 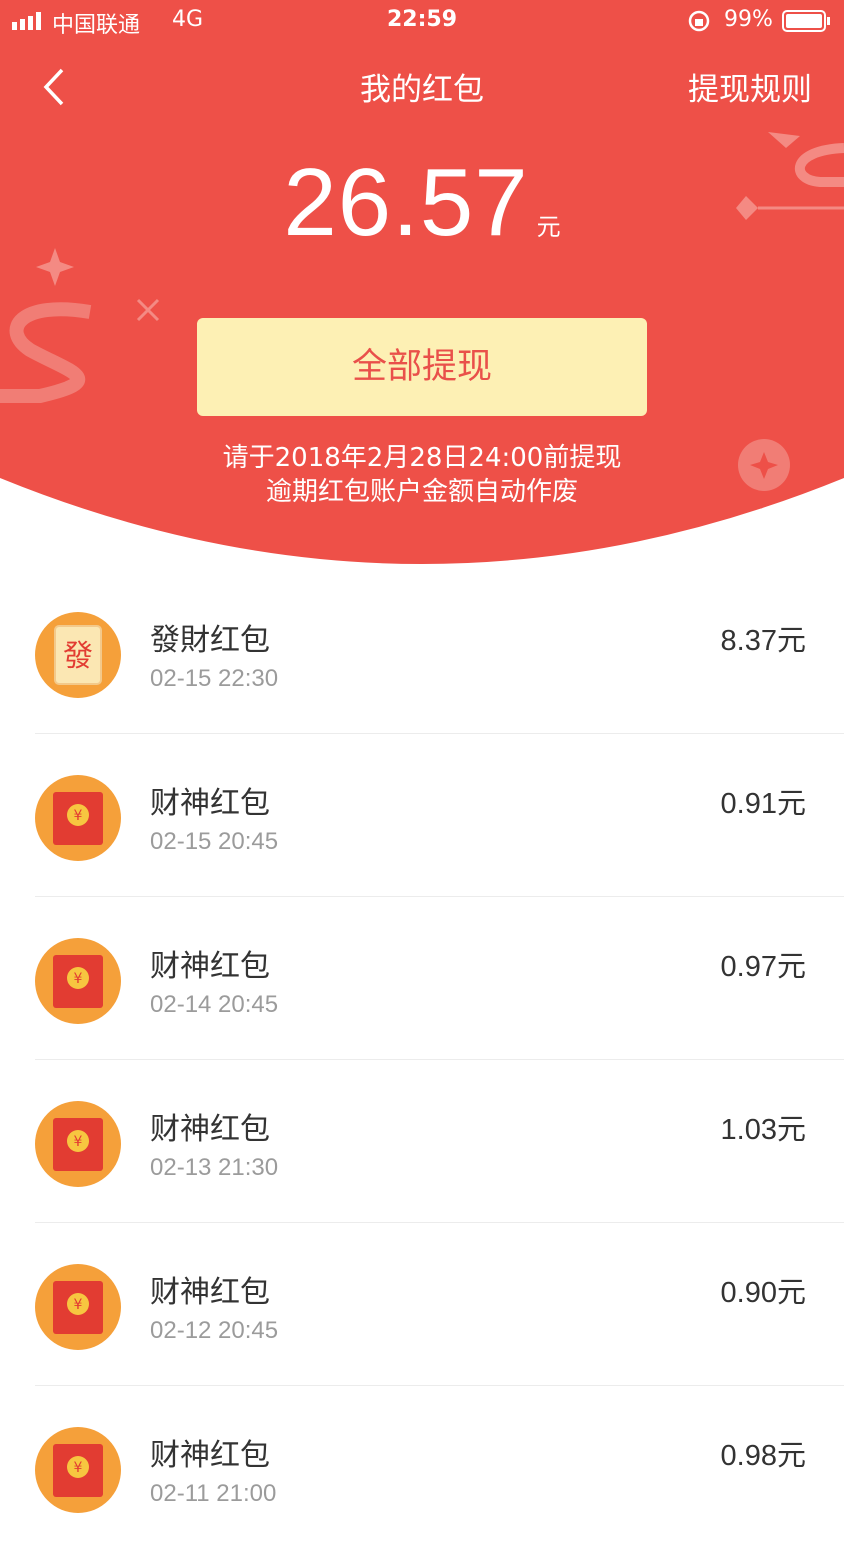 I want to click on fa-red-packet-icon: 發, so click(x=78, y=655).